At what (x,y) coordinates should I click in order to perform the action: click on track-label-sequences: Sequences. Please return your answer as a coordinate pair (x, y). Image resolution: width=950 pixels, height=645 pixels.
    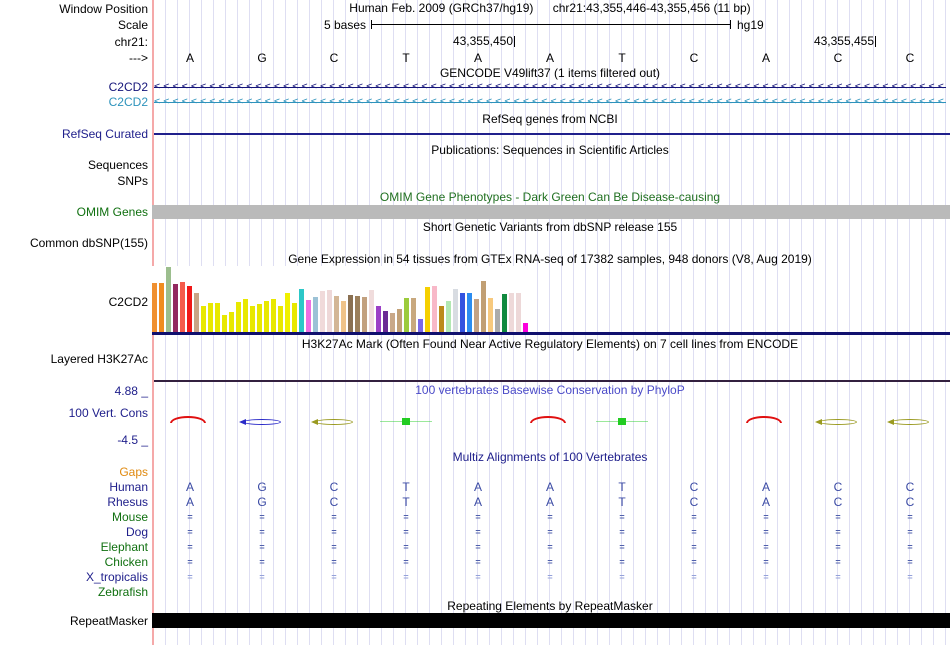
    Looking at the image, I should click on (74, 165).